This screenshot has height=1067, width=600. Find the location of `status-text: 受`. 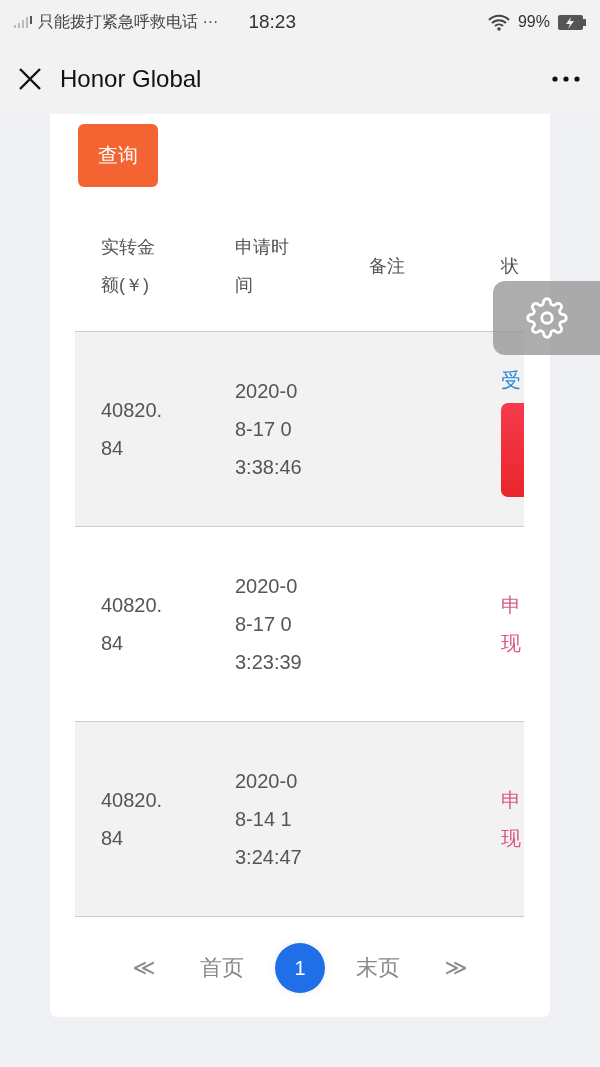

status-text: 受 is located at coordinates (511, 380).